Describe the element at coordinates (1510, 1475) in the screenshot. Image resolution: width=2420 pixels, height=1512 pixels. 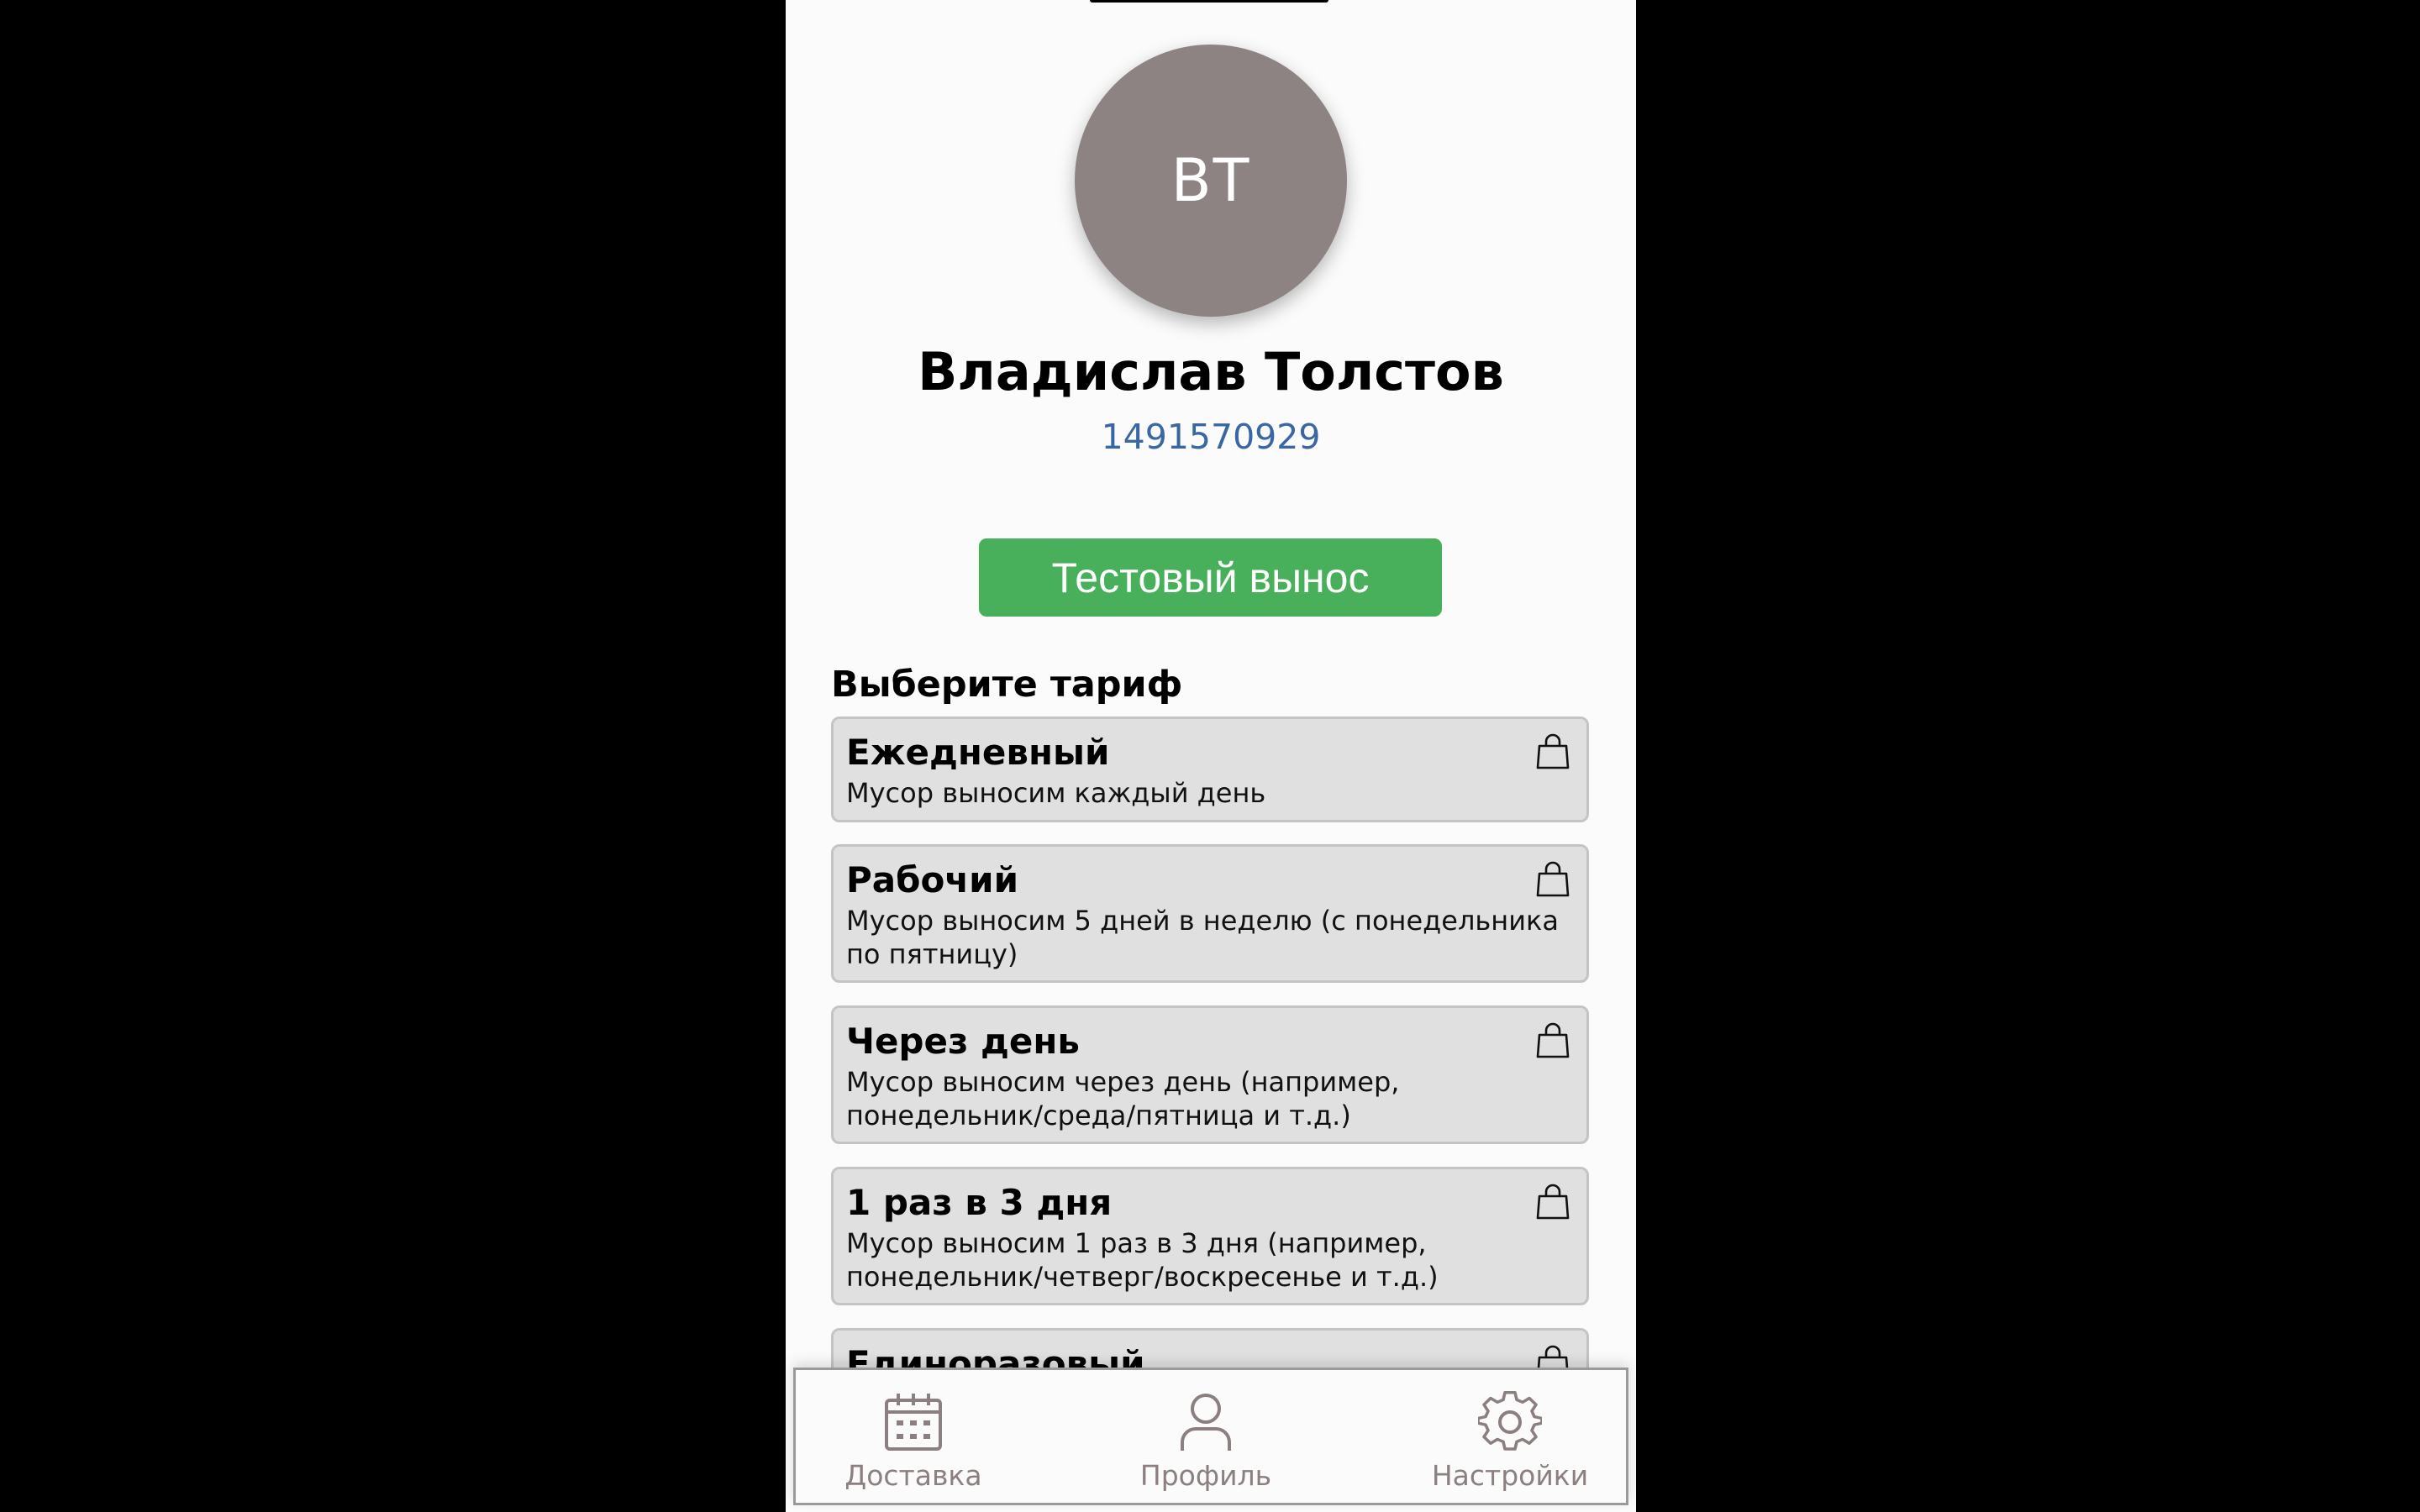
I see `nav-label: Настройки` at that location.